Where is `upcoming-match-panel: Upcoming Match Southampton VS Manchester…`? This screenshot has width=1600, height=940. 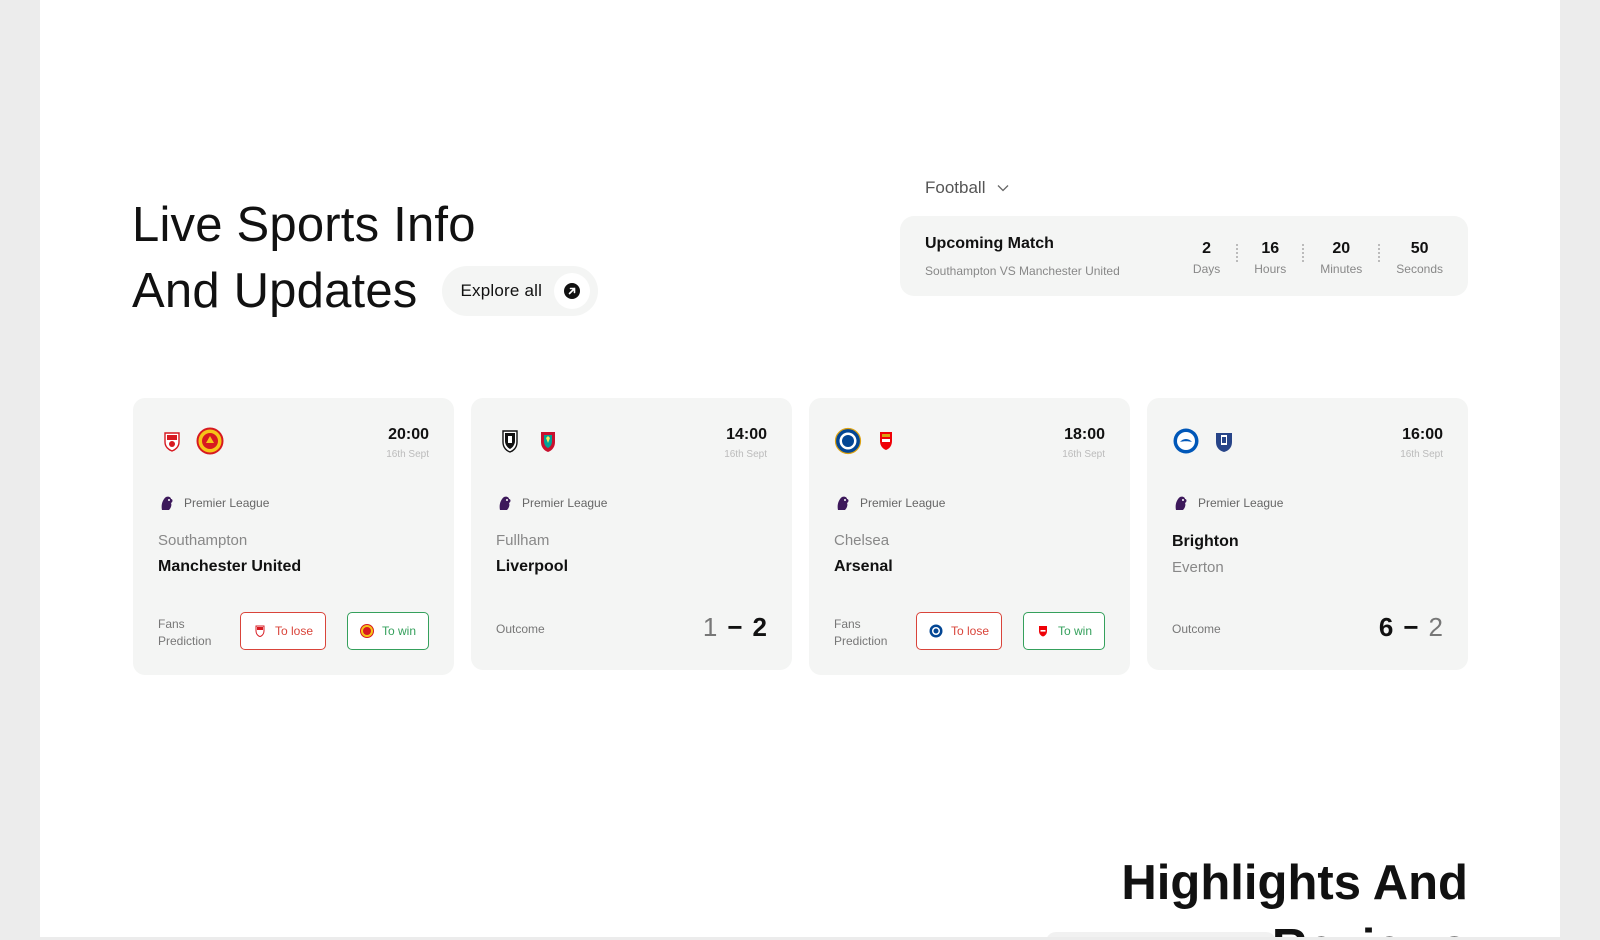
upcoming-match-panel: Upcoming Match Southampton VS Manchester… is located at coordinates (1184, 256).